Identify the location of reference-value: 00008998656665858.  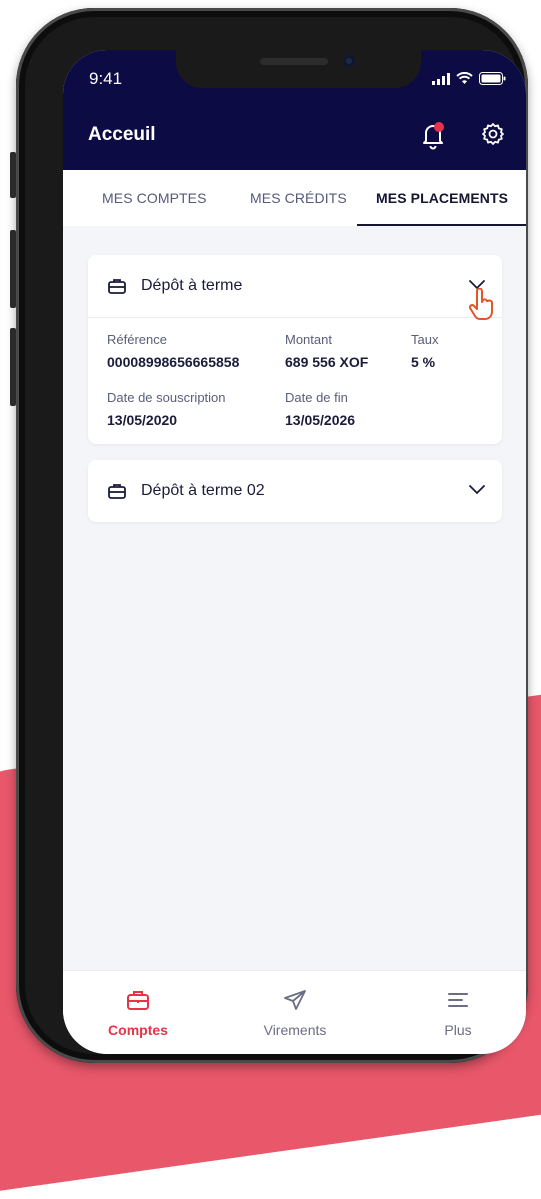
(173, 362).